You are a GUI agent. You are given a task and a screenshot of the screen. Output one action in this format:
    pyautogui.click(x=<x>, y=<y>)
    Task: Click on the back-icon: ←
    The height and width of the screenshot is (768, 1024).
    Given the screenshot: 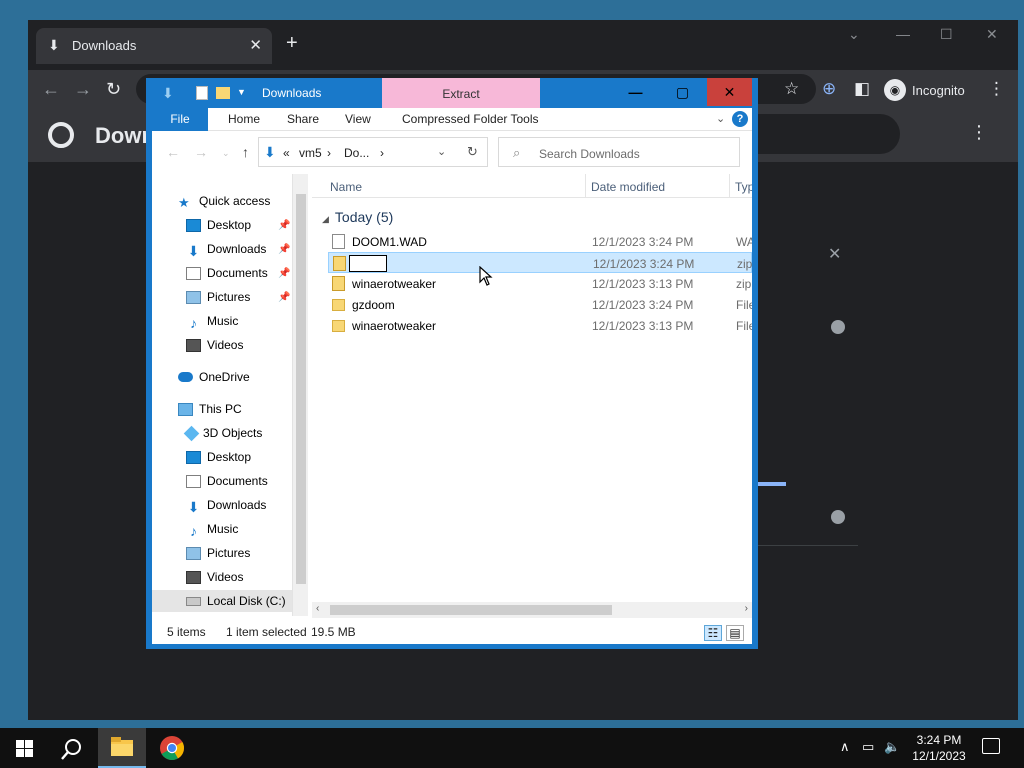 What is the action you would take?
    pyautogui.click(x=51, y=89)
    